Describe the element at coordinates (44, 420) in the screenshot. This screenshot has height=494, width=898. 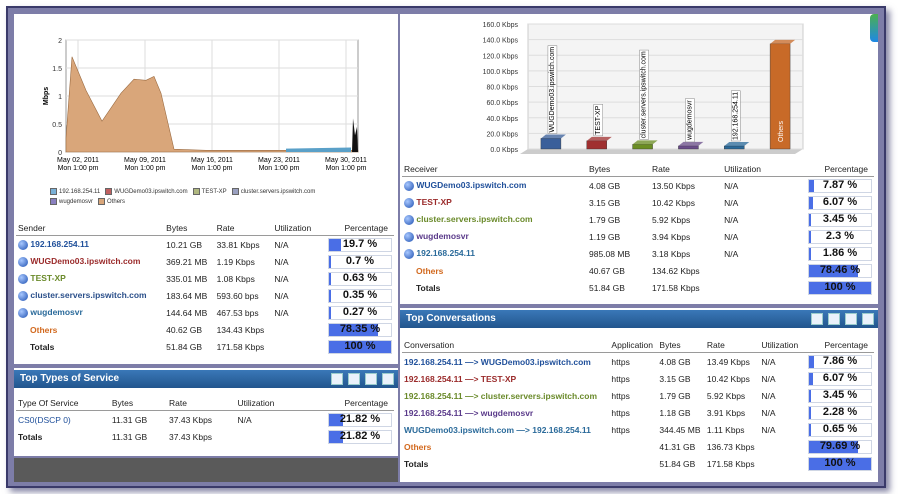
I see `row-link: CS0(DSCP 0)` at that location.